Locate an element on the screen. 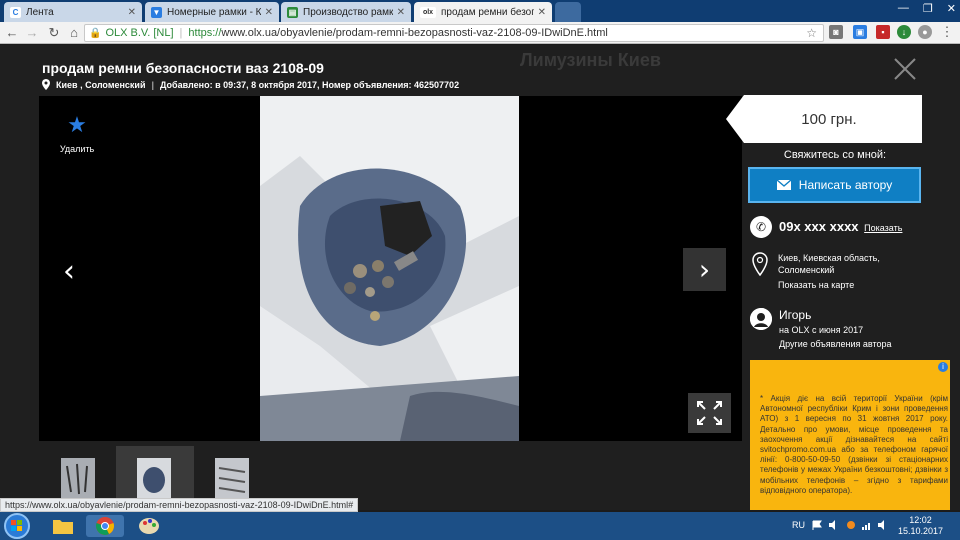 This screenshot has width=960, height=540. tab-olx-active: olx продам ремни безопас ✕ is located at coordinates (483, 12).